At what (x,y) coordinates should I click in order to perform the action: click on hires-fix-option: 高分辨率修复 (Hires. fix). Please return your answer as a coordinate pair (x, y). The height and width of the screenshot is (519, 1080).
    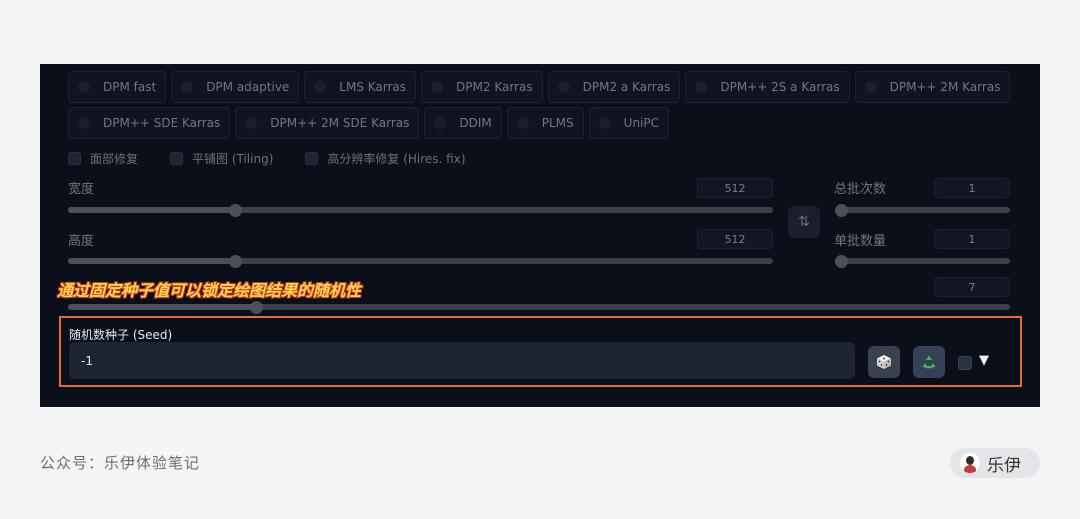
    Looking at the image, I should click on (385, 158).